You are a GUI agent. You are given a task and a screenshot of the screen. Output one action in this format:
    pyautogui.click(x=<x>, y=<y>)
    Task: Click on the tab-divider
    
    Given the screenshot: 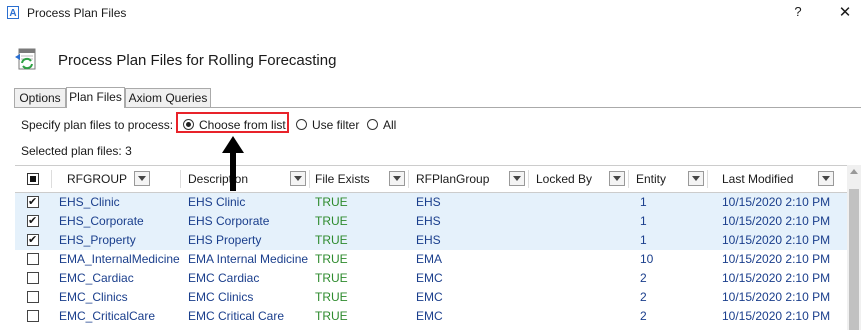 What is the action you would take?
    pyautogui.click(x=437, y=107)
    